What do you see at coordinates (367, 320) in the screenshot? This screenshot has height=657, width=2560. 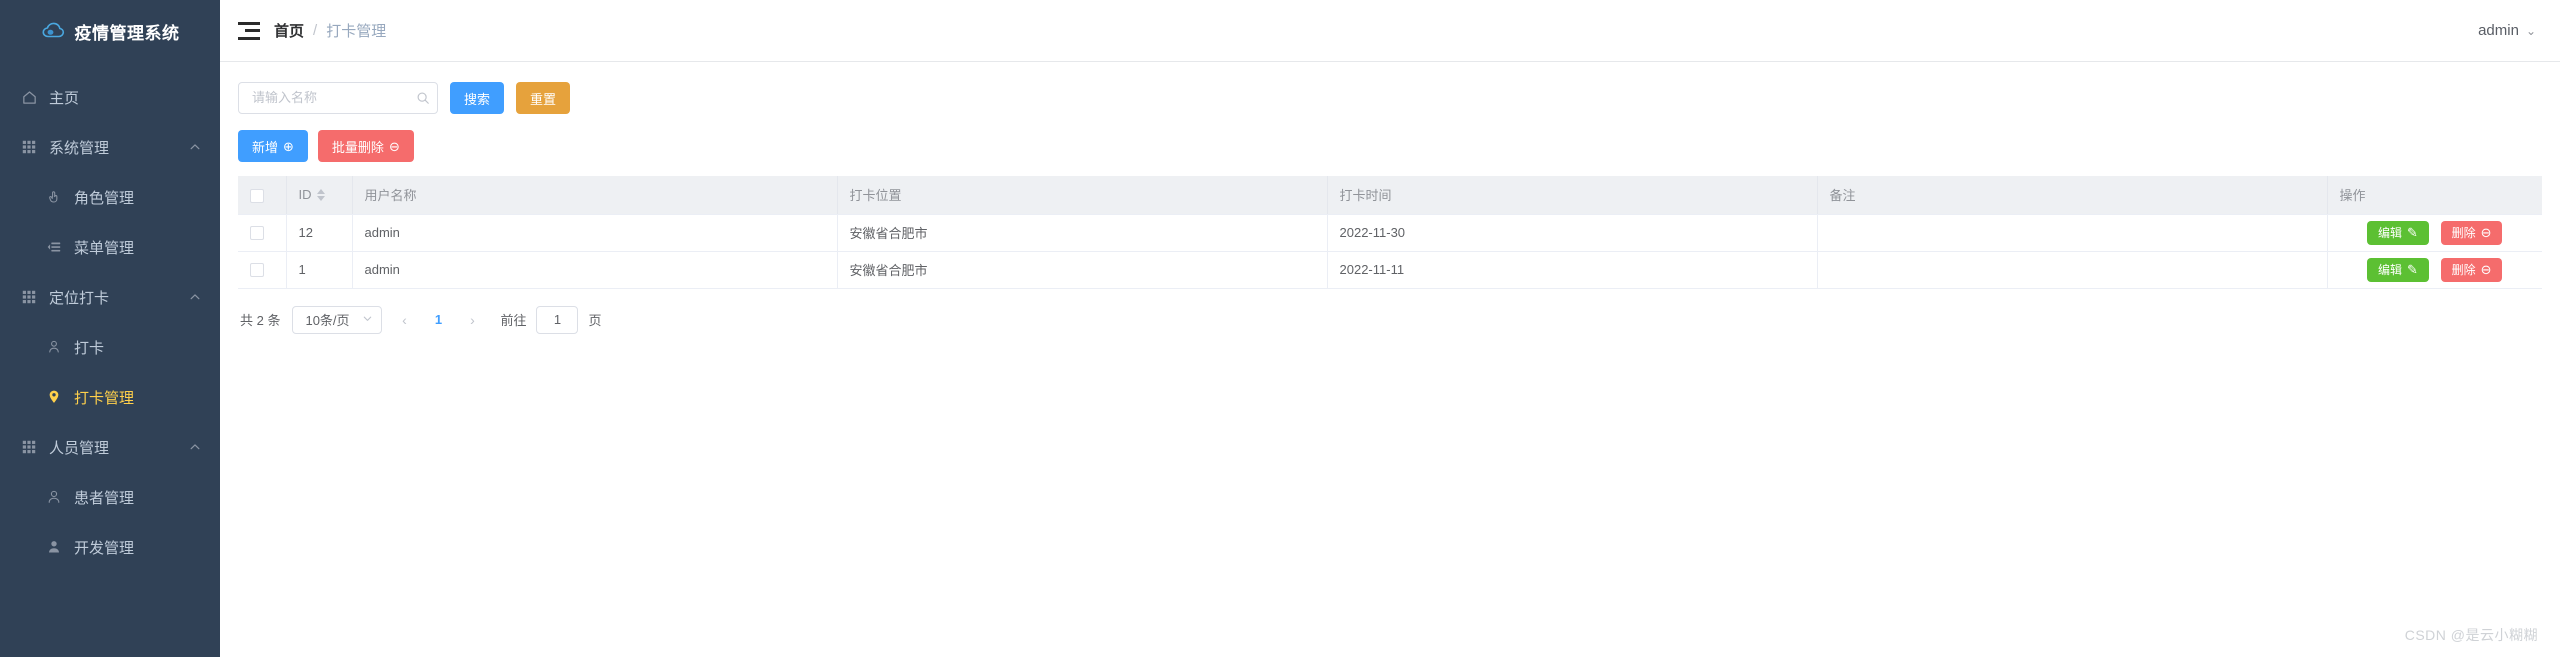 I see `chevron-down-icon` at bounding box center [367, 320].